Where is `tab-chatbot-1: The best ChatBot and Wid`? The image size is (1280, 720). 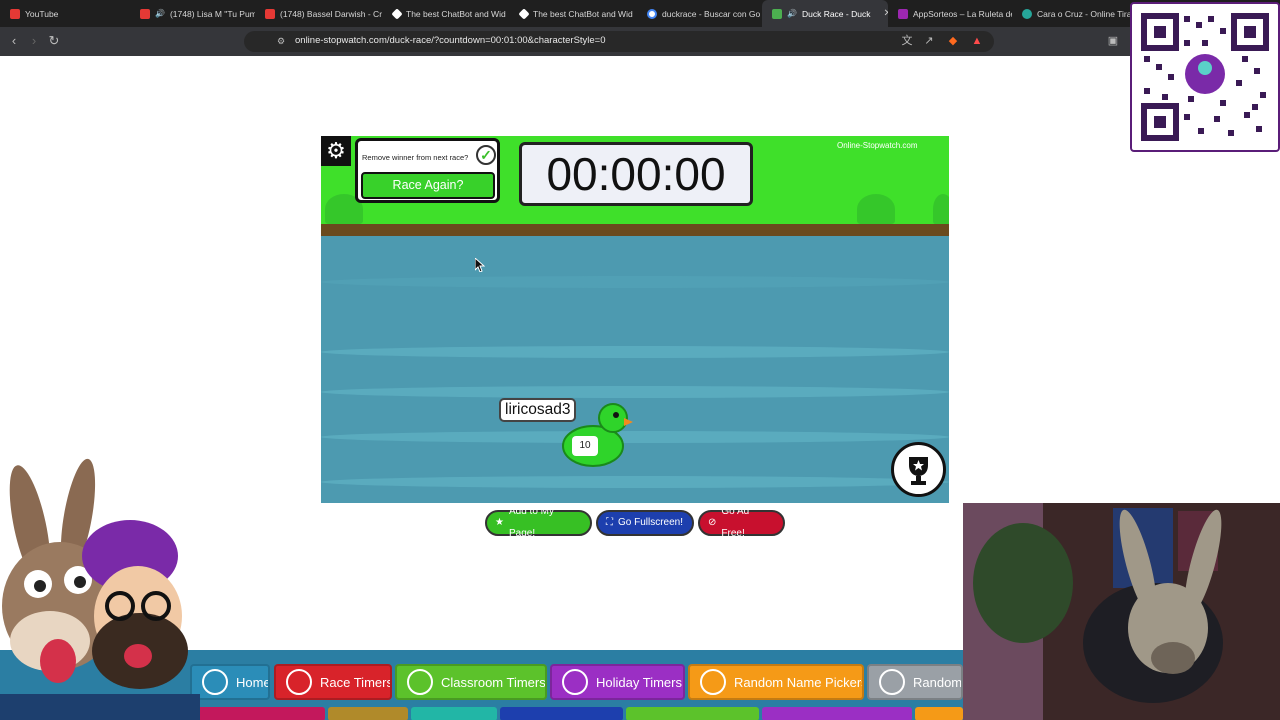 tab-chatbot-1: The best ChatBot and Wid is located at coordinates (446, 13).